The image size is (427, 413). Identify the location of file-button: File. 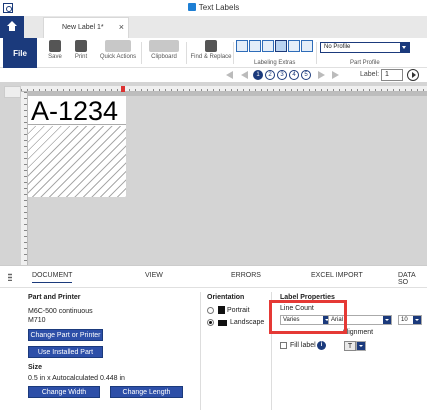
(20, 53).